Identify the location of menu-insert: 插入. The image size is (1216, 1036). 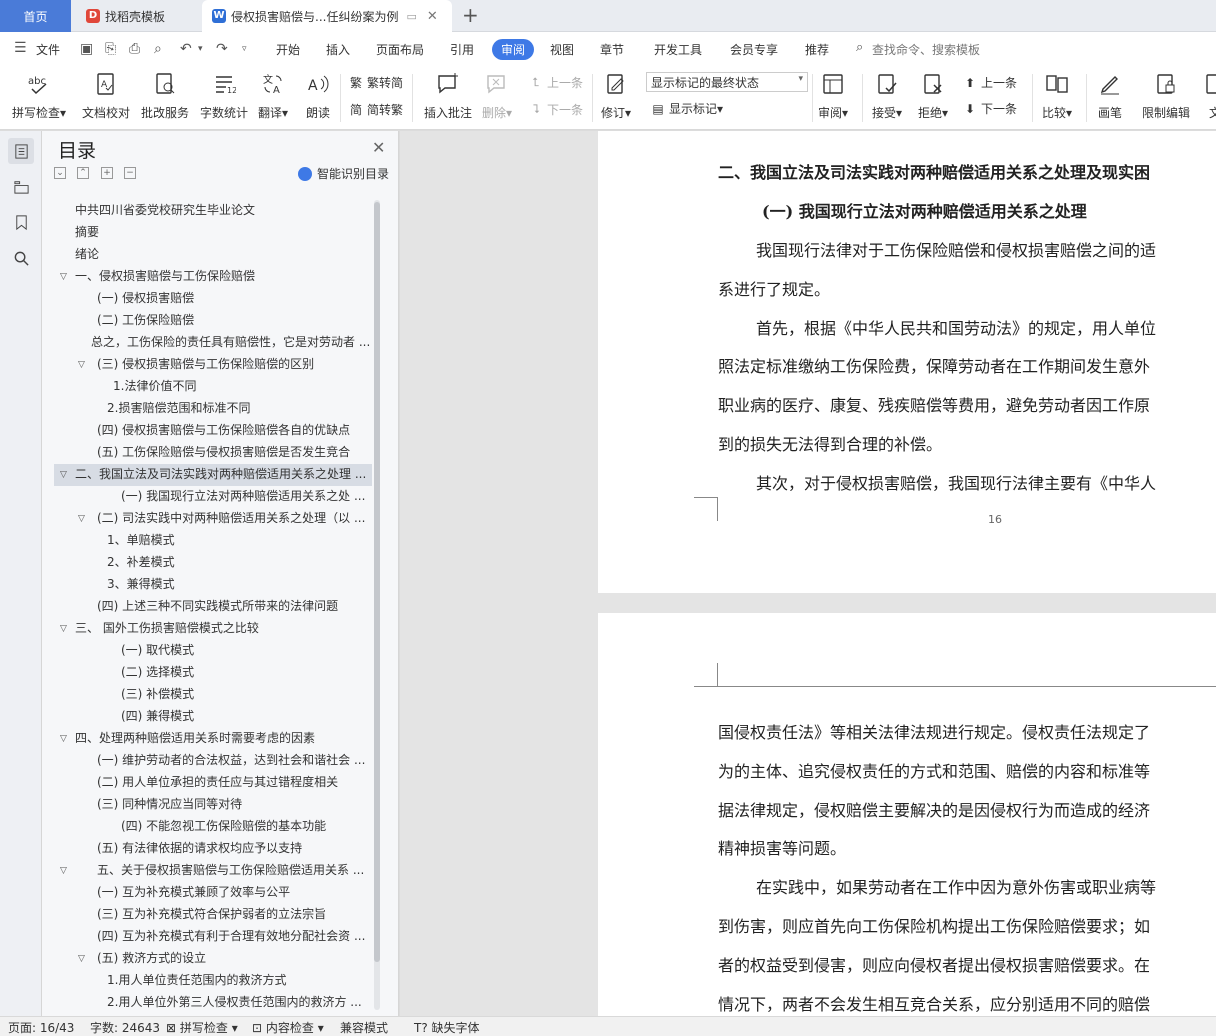
(338, 49).